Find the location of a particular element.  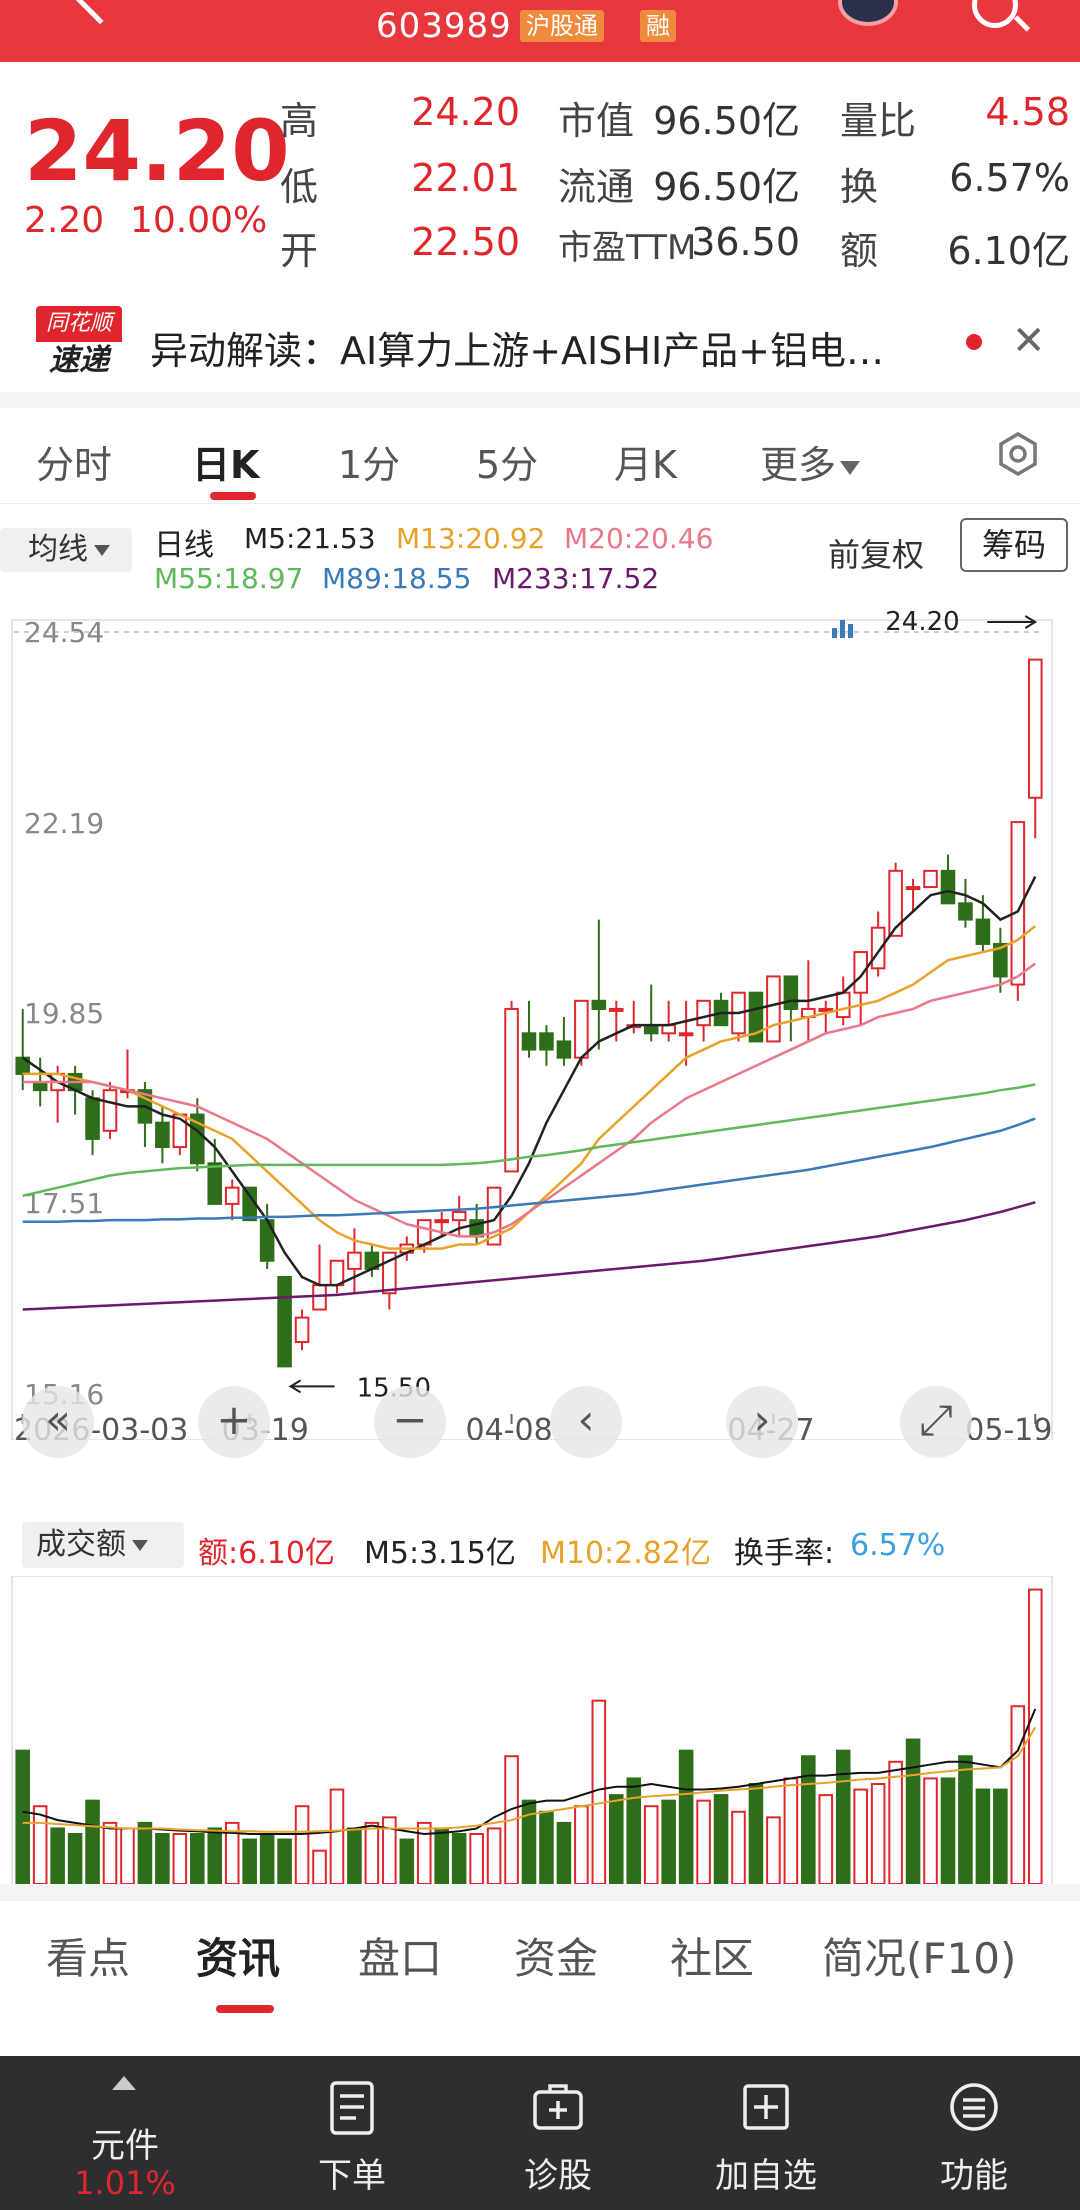

top-bar: 603989 沪股通 融 is located at coordinates (540, 31).